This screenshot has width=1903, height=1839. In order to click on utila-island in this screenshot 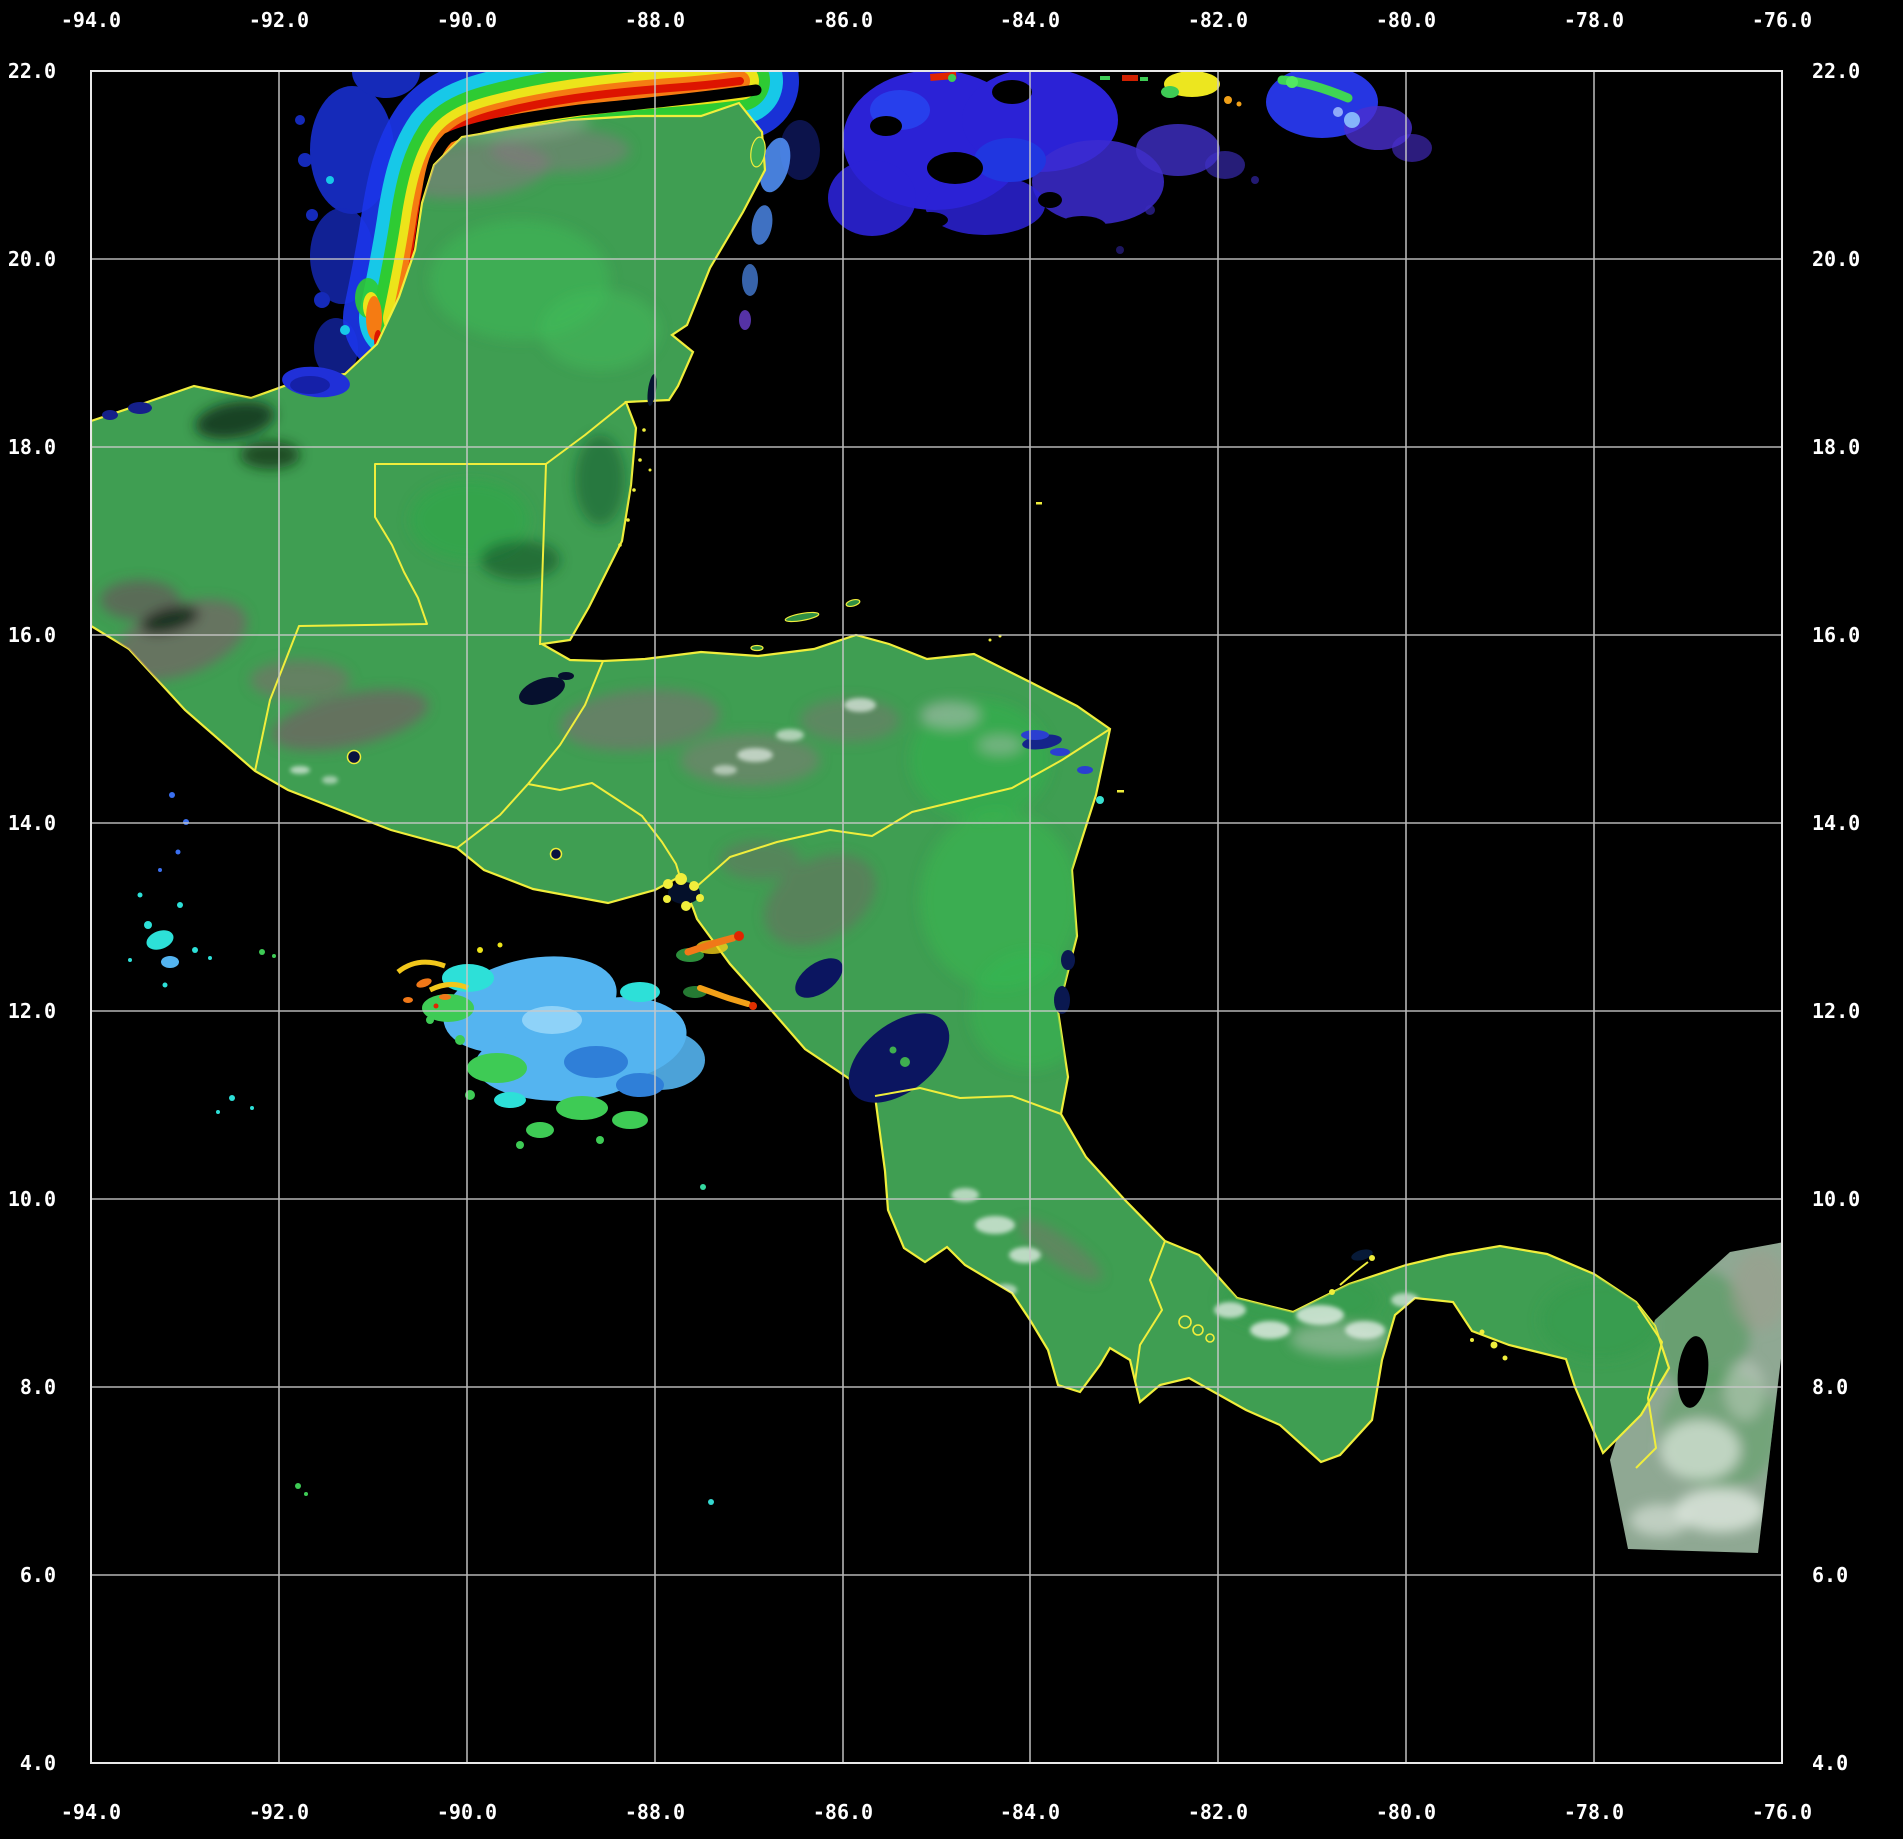, I will do `click(757, 648)`.